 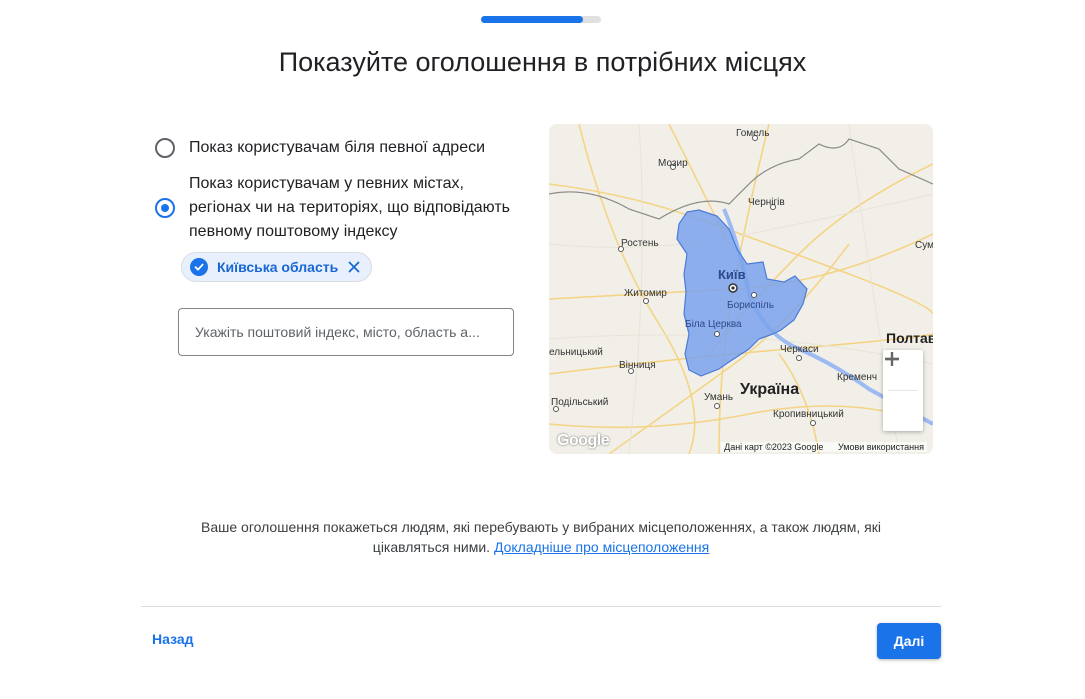 I want to click on map-label-gomel: Гомель, so click(x=752, y=133).